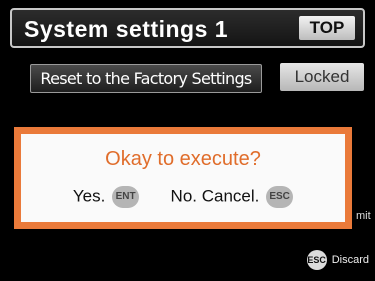 This screenshot has width=375, height=281. What do you see at coordinates (215, 196) in the screenshot?
I see `no-cancel-label: No. Cancel.` at bounding box center [215, 196].